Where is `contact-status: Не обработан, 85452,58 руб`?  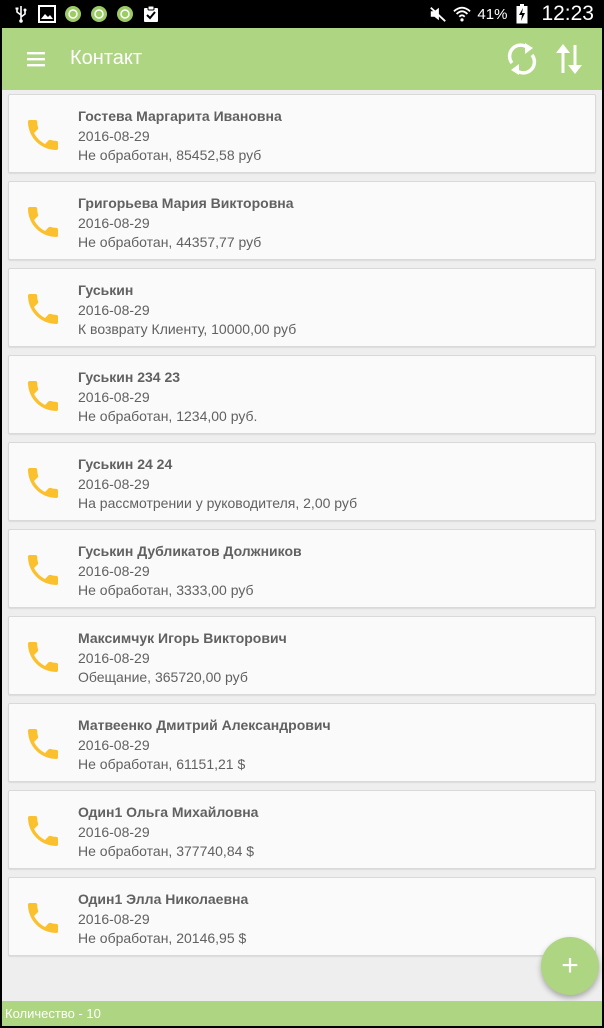
contact-status: Не обработан, 85452,58 руб is located at coordinates (170, 155).